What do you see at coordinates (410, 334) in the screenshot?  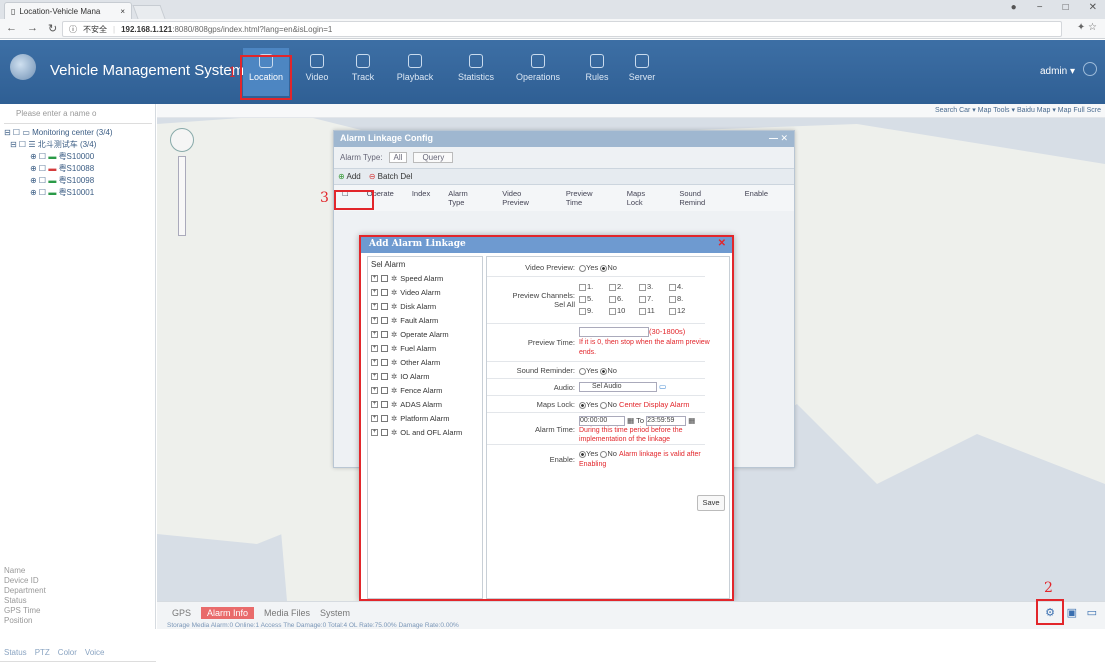 I see `alarm-item: + ✲ Operate Alarm` at bounding box center [410, 334].